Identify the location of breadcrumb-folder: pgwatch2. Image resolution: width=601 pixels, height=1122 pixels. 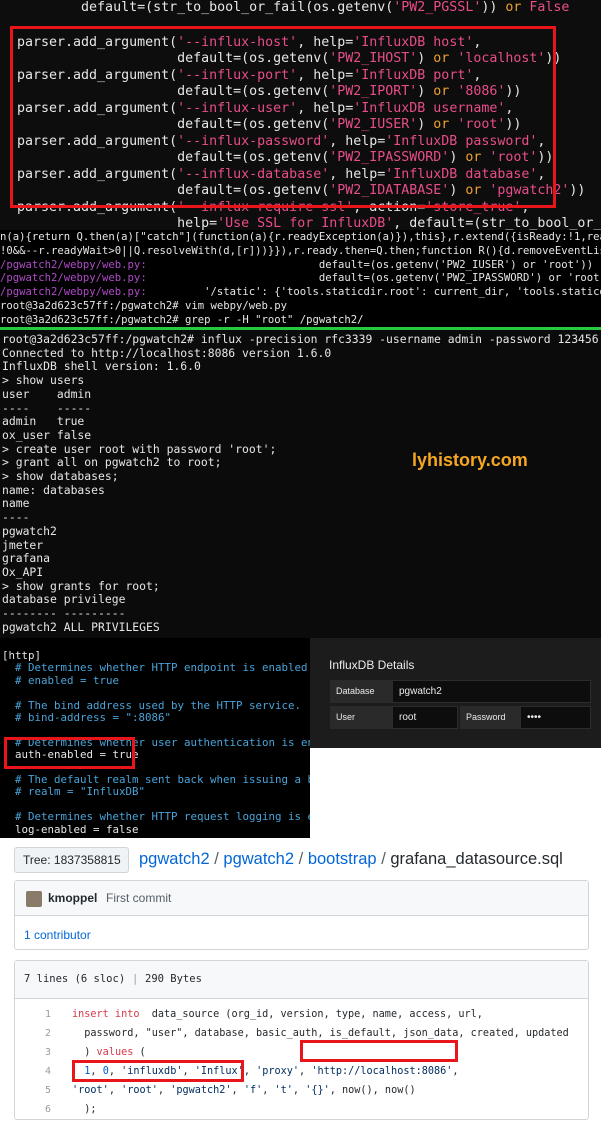
(258, 859).